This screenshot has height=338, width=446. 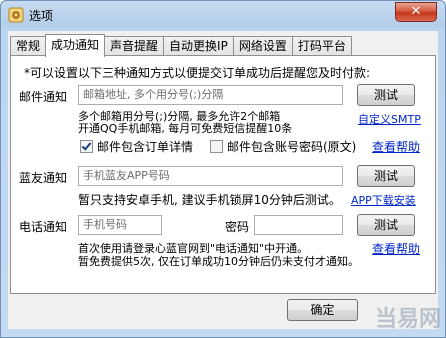 I want to click on phone-password-label: 密码, so click(x=237, y=227).